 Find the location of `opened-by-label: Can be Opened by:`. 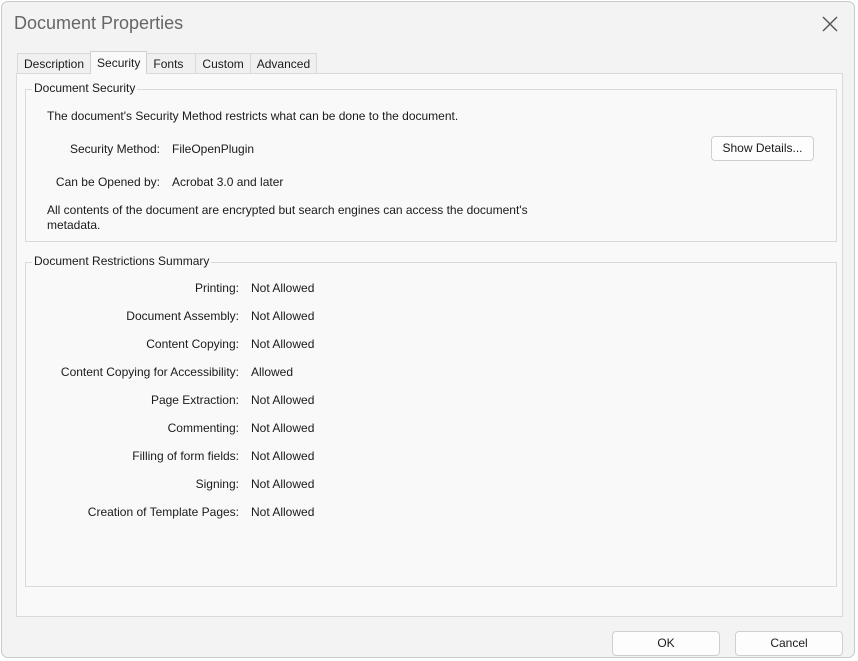

opened-by-label: Can be Opened by: is located at coordinates (107, 182).